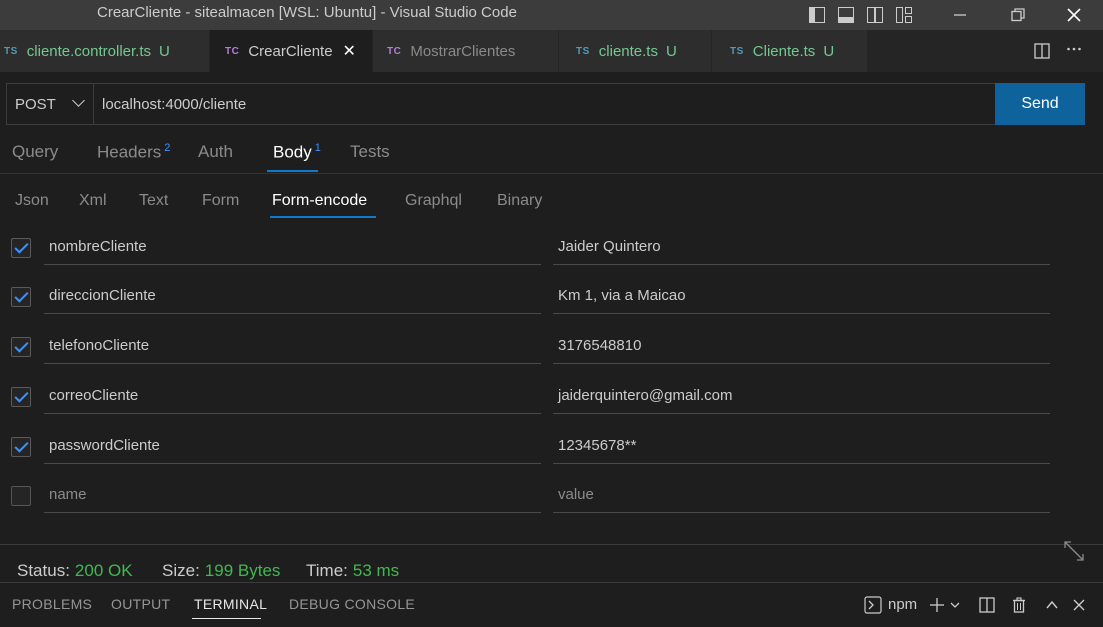  I want to click on close-window-icon, so click(1074, 15).